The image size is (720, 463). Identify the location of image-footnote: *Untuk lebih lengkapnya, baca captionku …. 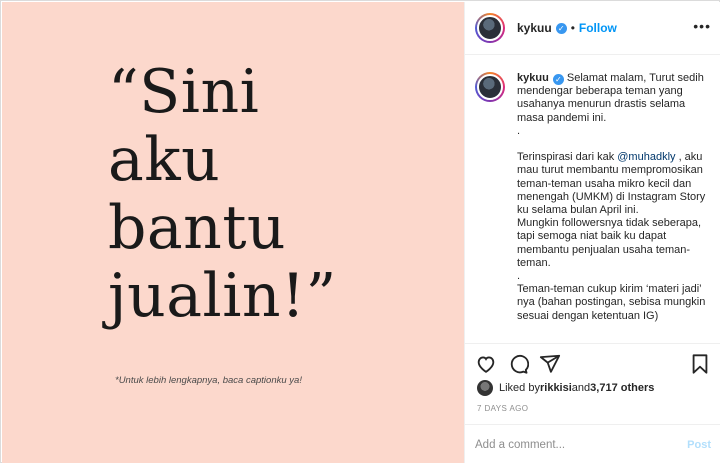
(208, 380).